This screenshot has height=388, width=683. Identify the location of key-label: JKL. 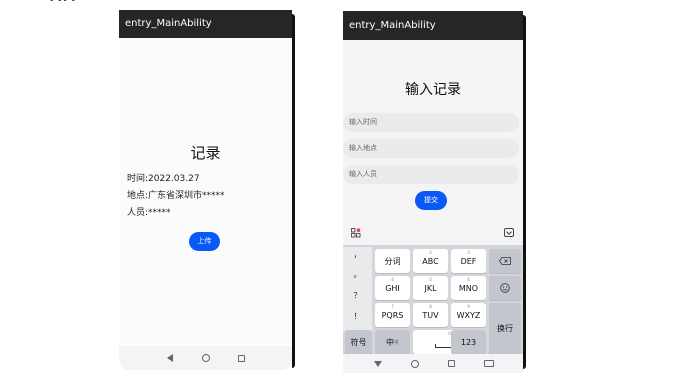
(430, 288).